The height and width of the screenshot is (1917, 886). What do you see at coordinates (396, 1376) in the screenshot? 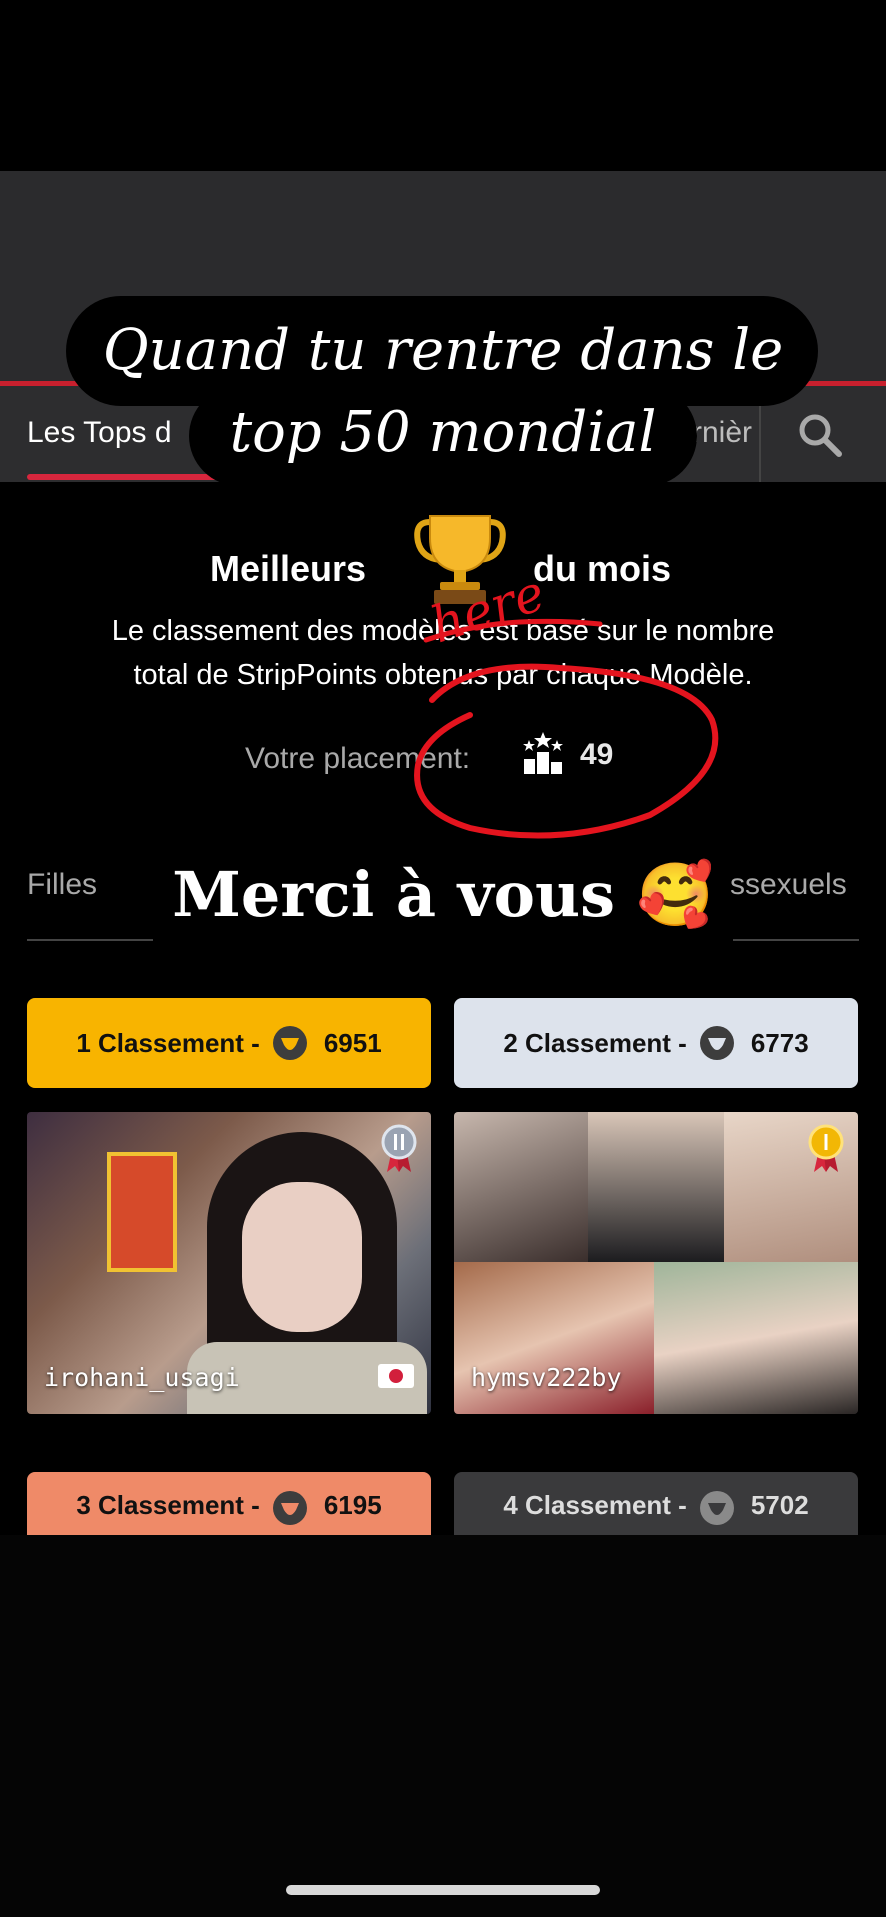
I see `japan-flag-icon` at bounding box center [396, 1376].